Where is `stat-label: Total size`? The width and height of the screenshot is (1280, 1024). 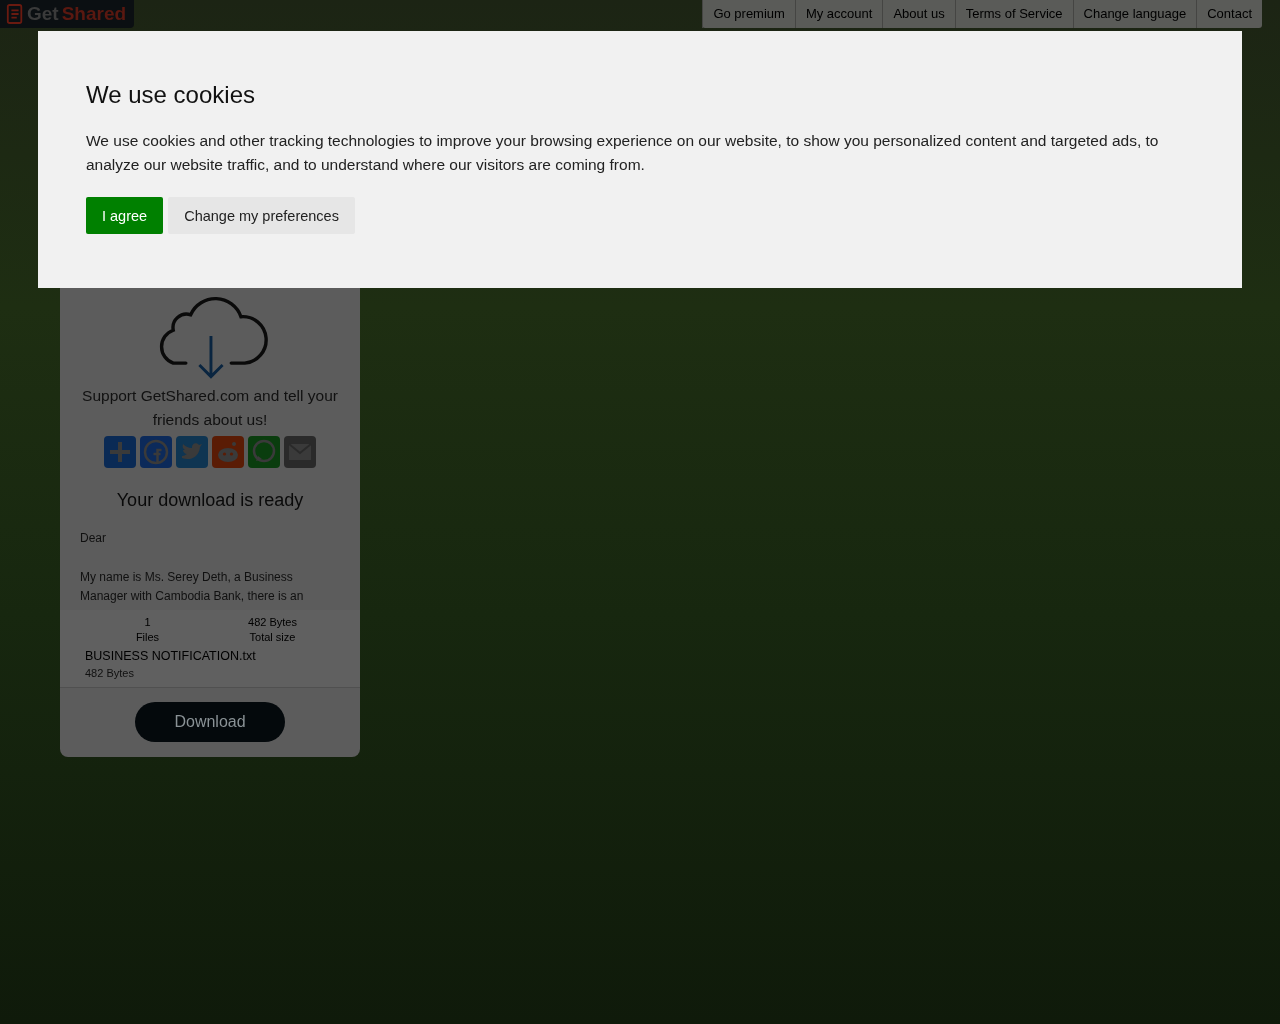
stat-label: Total size is located at coordinates (272, 637).